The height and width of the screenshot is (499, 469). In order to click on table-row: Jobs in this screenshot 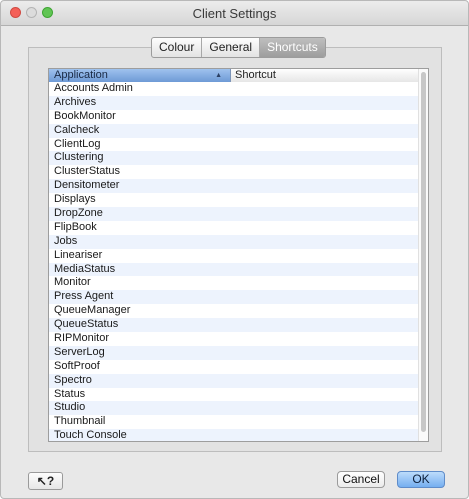, I will do `click(234, 241)`.